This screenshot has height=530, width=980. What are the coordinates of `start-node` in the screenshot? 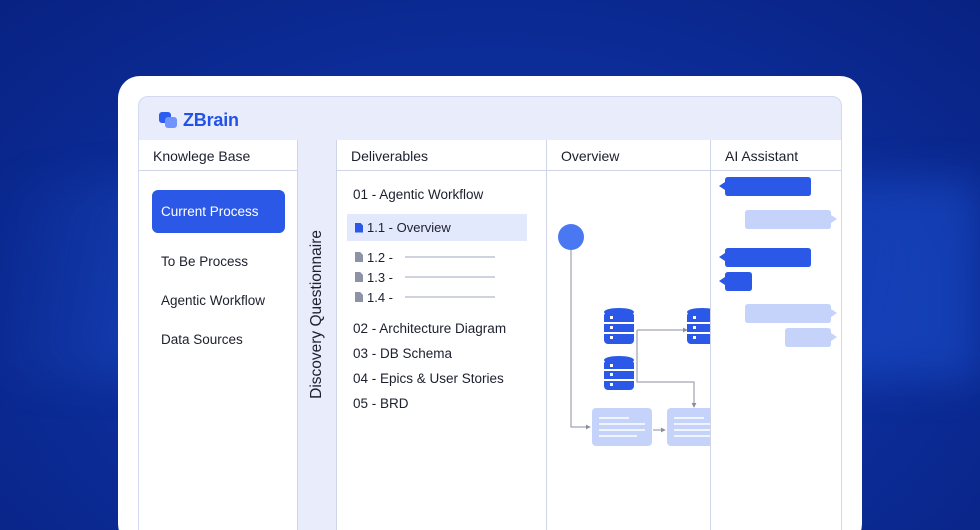 It's located at (571, 237).